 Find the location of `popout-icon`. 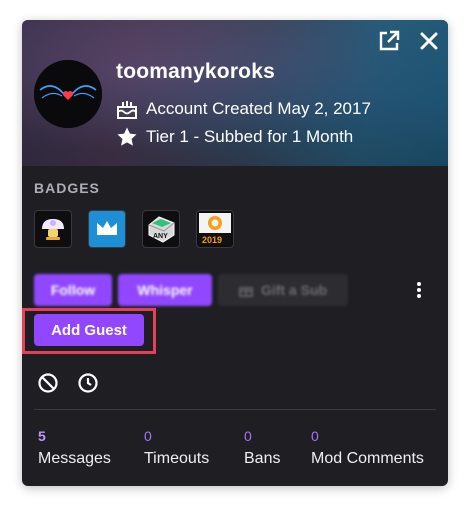

popout-icon is located at coordinates (389, 41).